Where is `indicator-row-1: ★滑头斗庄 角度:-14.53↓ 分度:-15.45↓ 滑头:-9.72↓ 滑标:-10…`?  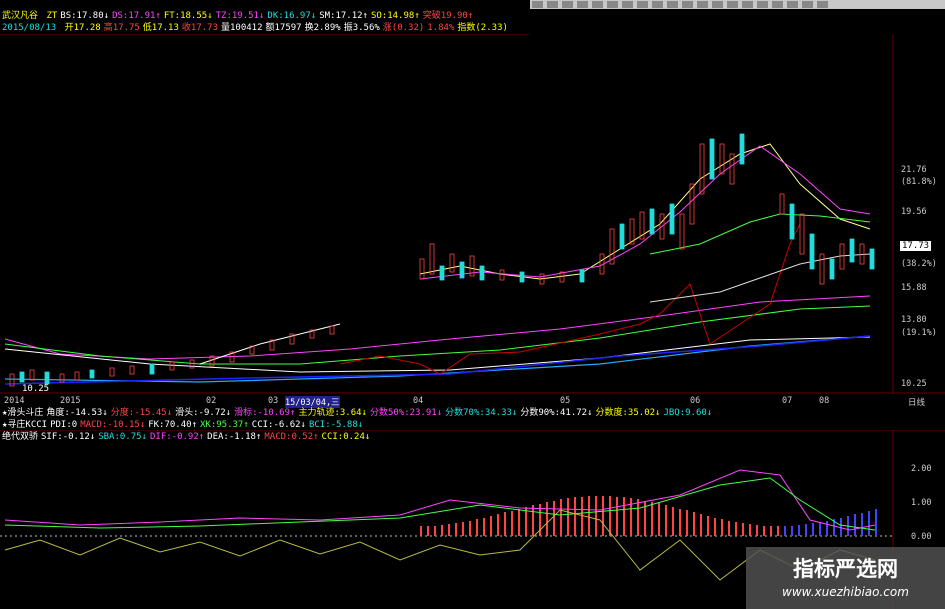
indicator-row-1: ★滑头斗庄 角度:-14.53↓ 分度:-15.45↓ 滑头:-9.72↓ 滑标:-10… is located at coordinates (357, 413).